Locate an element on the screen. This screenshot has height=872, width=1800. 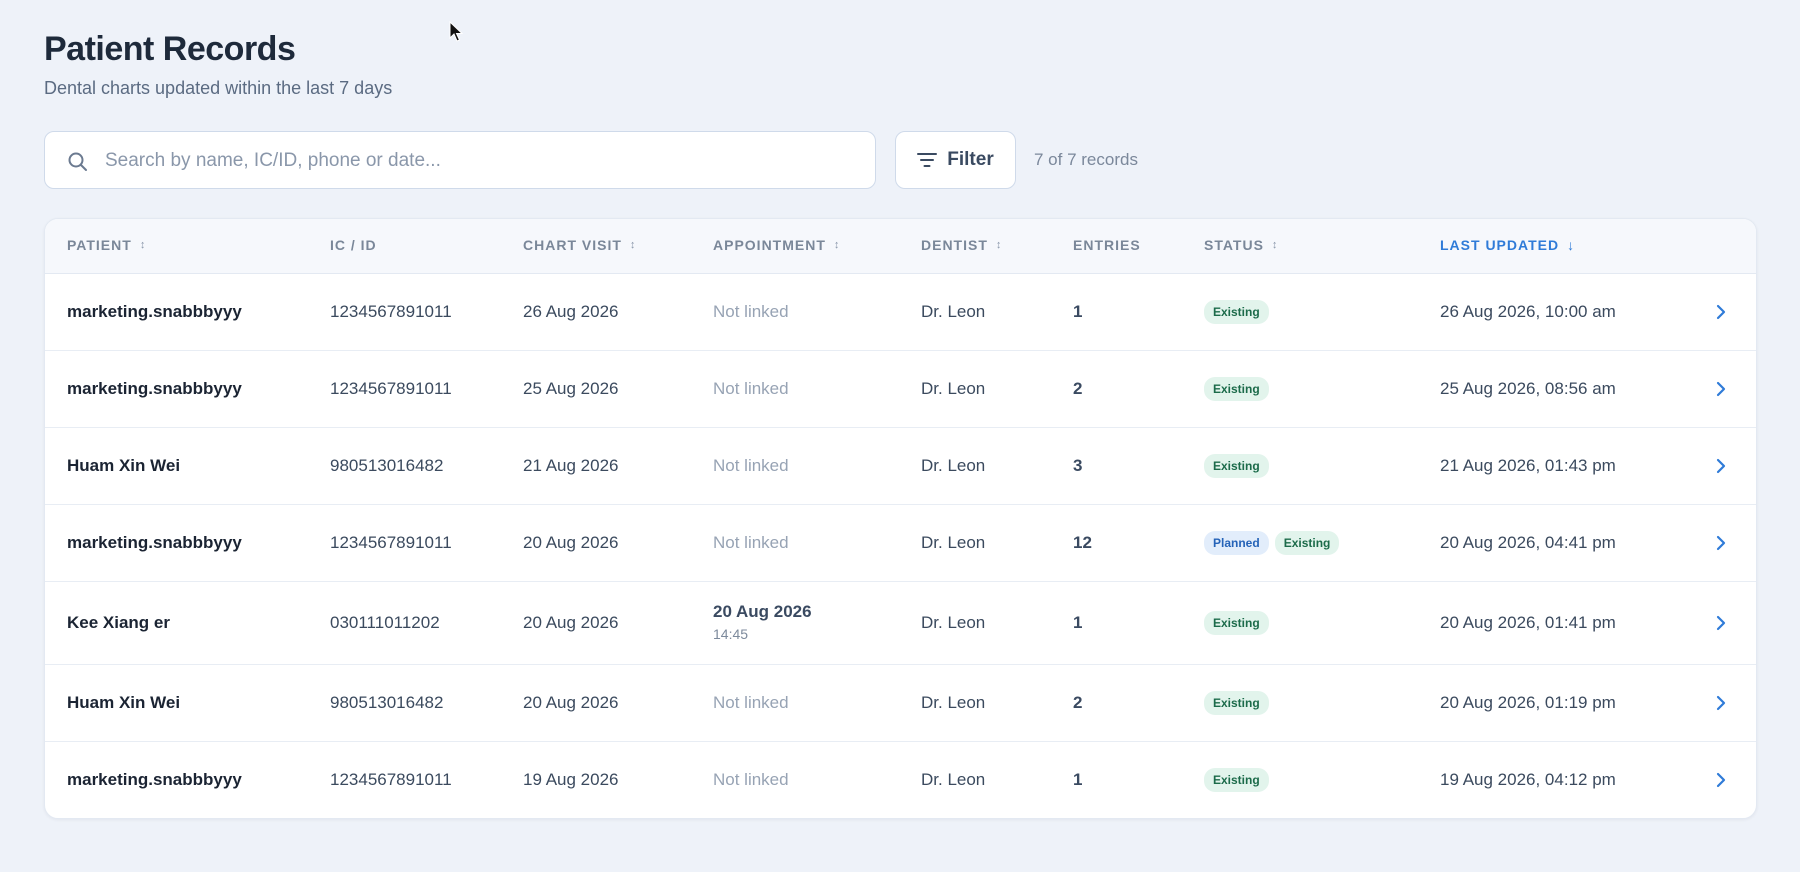
filter-button: Filter is located at coordinates (955, 160).